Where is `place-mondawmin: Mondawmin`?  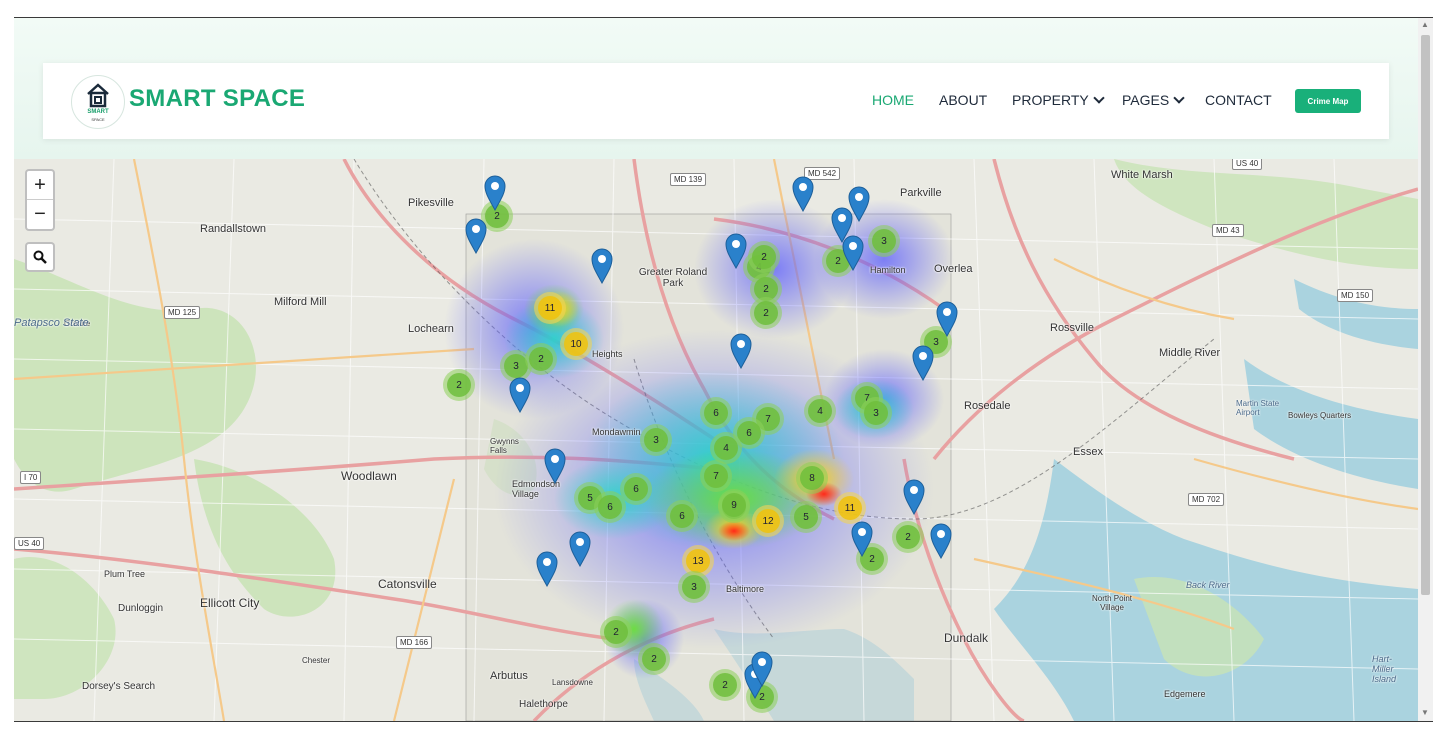 place-mondawmin: Mondawmin is located at coordinates (616, 432).